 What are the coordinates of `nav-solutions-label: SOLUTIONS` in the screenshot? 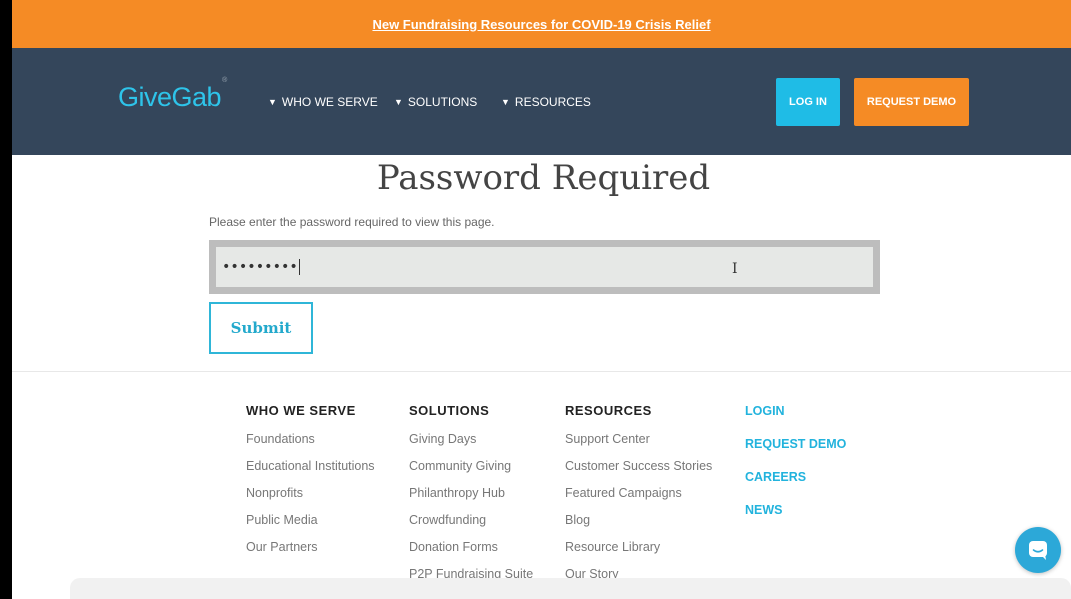 It's located at (442, 102).